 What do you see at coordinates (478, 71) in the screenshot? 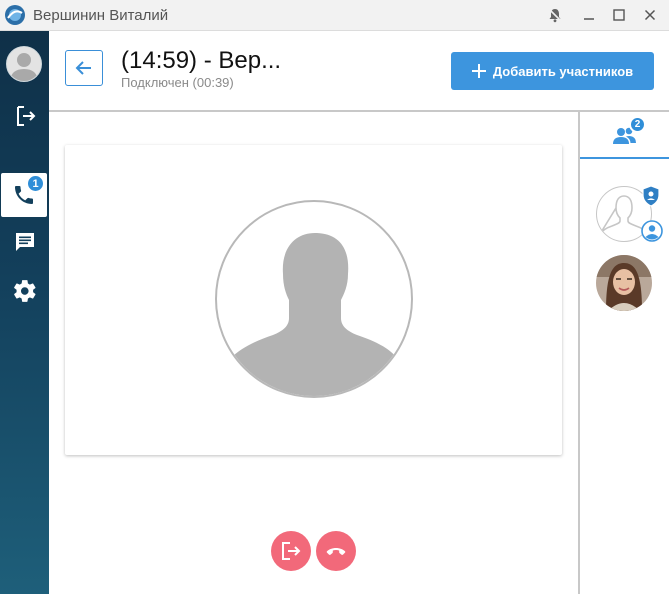
I see `plus-icon` at bounding box center [478, 71].